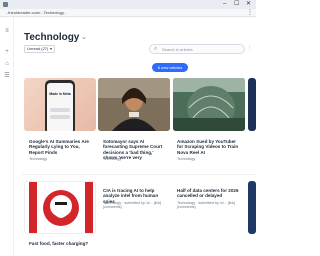 The image size is (320, 256). I want to click on article-title-5: Fast food, faster charging?, so click(61, 243).